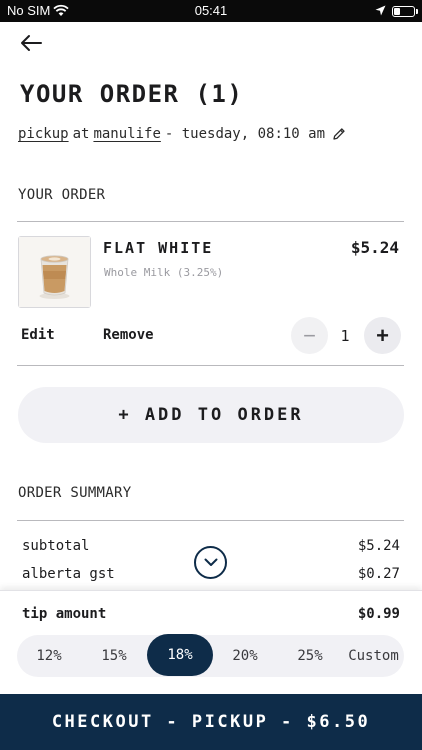  What do you see at coordinates (54, 272) in the screenshot?
I see `coffee-cup-image` at bounding box center [54, 272].